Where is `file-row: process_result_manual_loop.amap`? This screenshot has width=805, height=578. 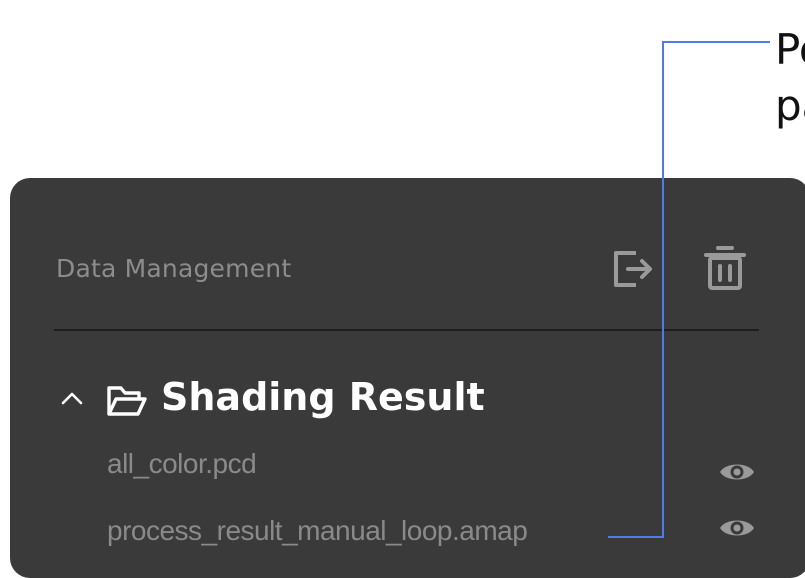 file-row: process_result_manual_loop.amap is located at coordinates (317, 531).